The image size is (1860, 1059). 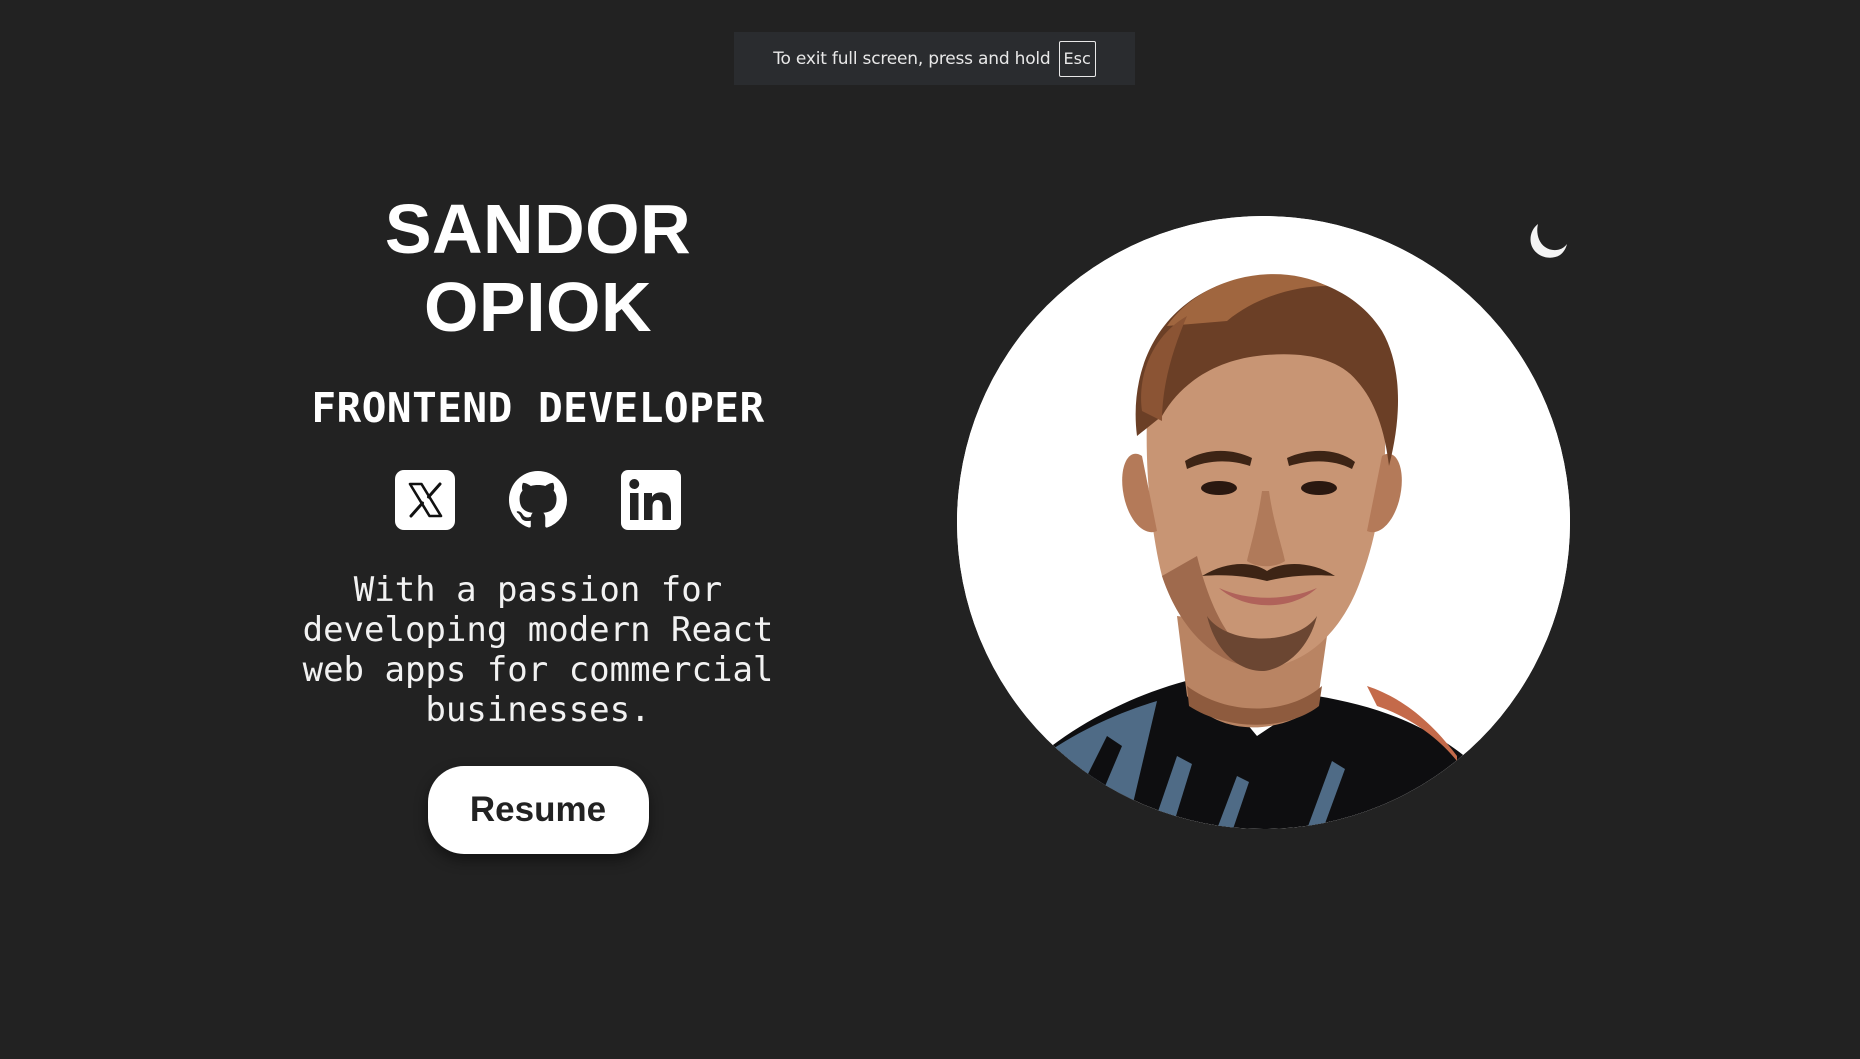 I want to click on social-links, so click(x=538, y=500).